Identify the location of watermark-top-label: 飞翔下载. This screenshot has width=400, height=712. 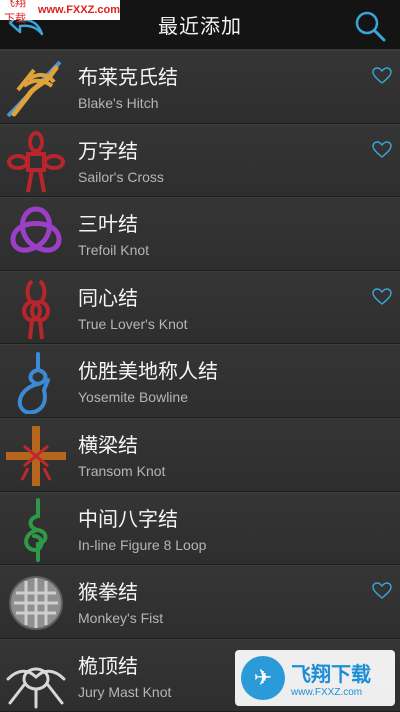
(15, 12).